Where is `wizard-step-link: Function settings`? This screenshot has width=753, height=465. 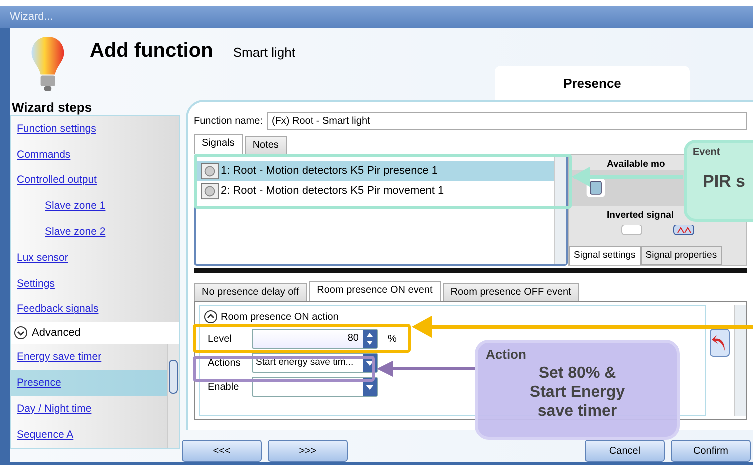
wizard-step-link: Function settings is located at coordinates (95, 129).